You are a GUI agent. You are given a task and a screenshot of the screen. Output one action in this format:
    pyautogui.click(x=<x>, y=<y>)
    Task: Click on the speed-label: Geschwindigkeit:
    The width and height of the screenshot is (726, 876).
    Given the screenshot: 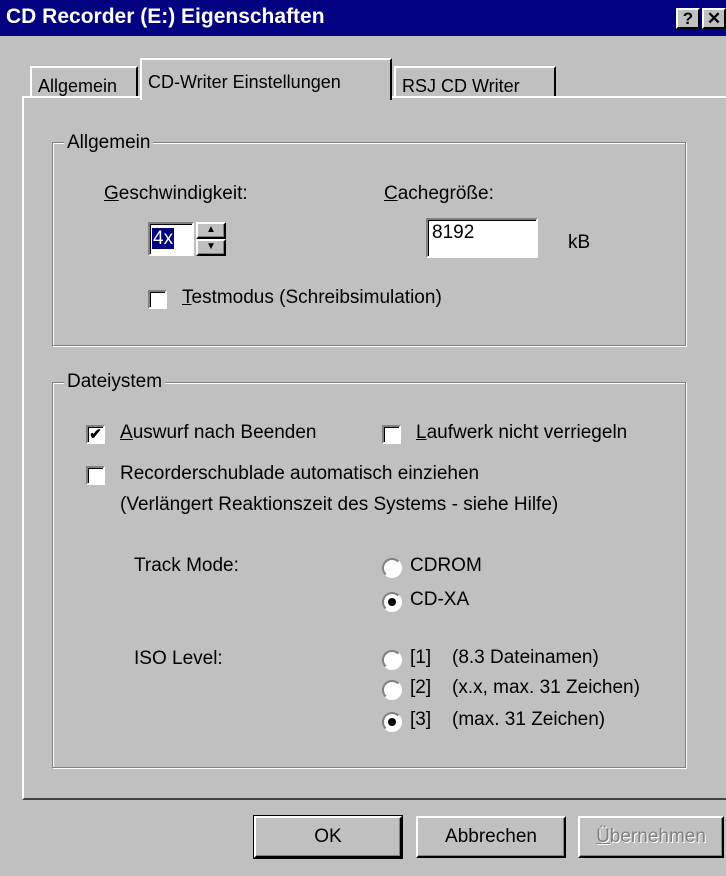 What is the action you would take?
    pyautogui.click(x=176, y=193)
    